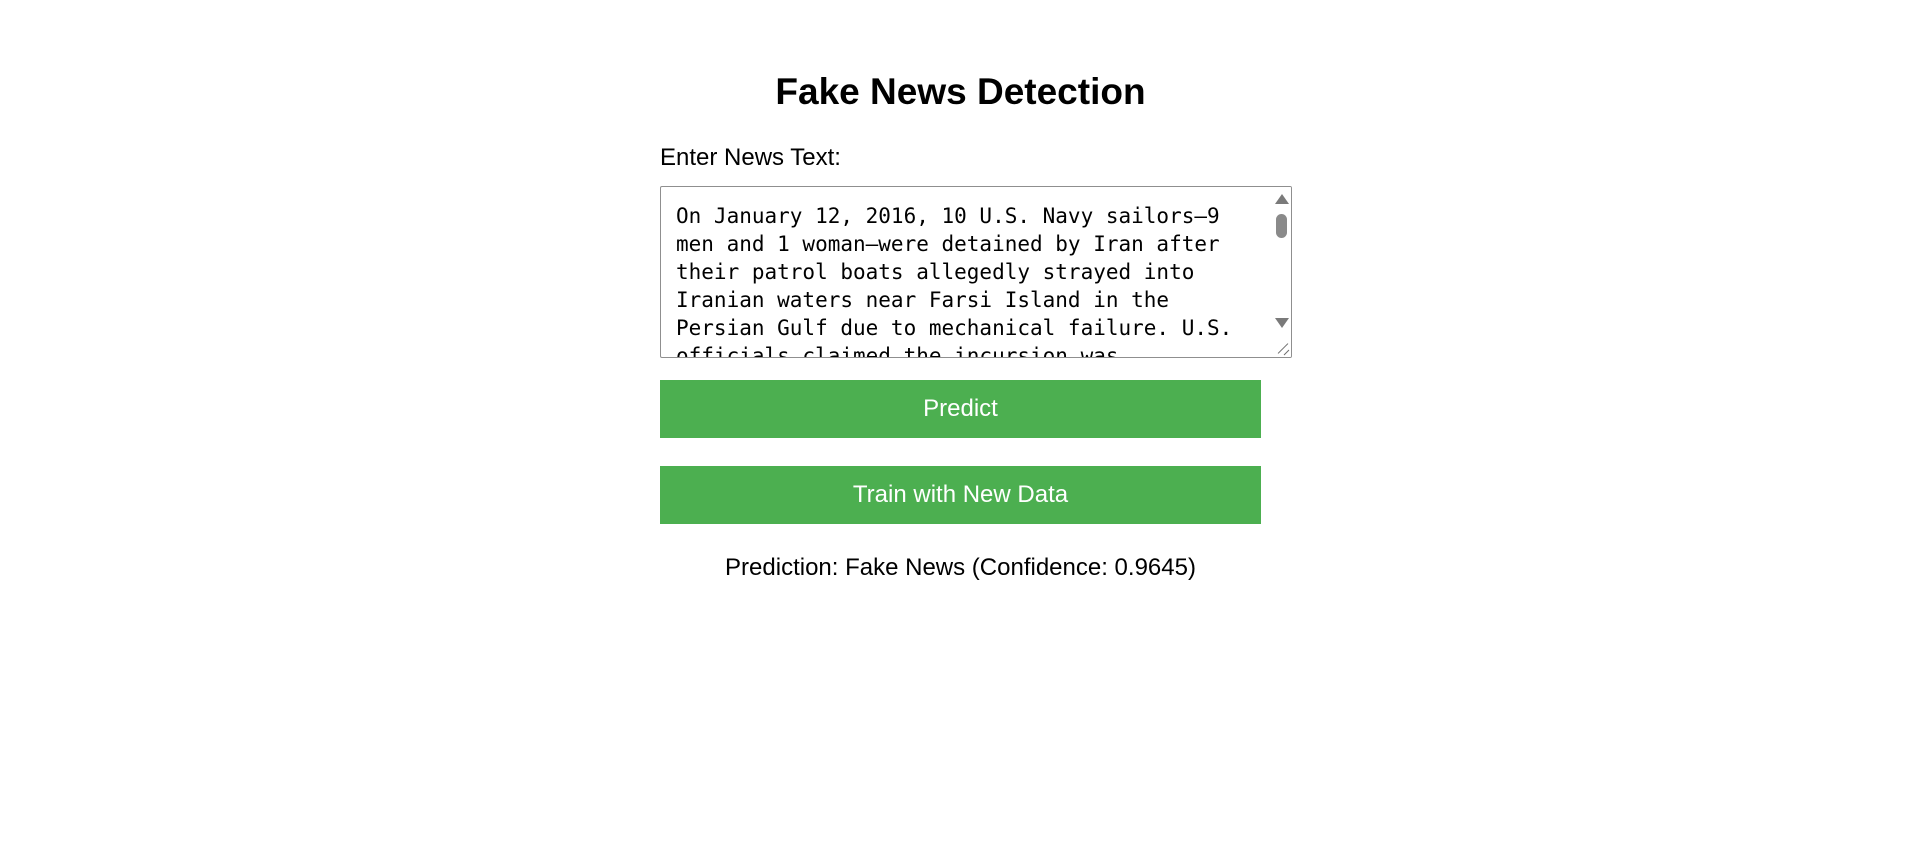 This screenshot has height=867, width=1913. What do you see at coordinates (1281, 226) in the screenshot?
I see `scroll-thumb` at bounding box center [1281, 226].